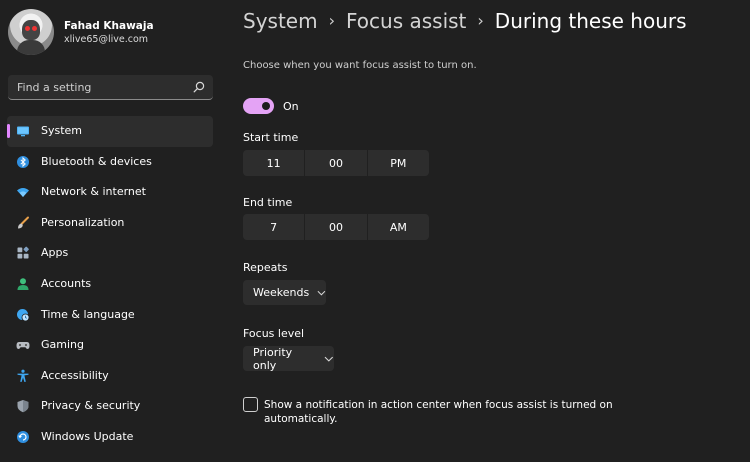 The height and width of the screenshot is (462, 750). I want to click on sidebar-item-label: System, so click(62, 130).